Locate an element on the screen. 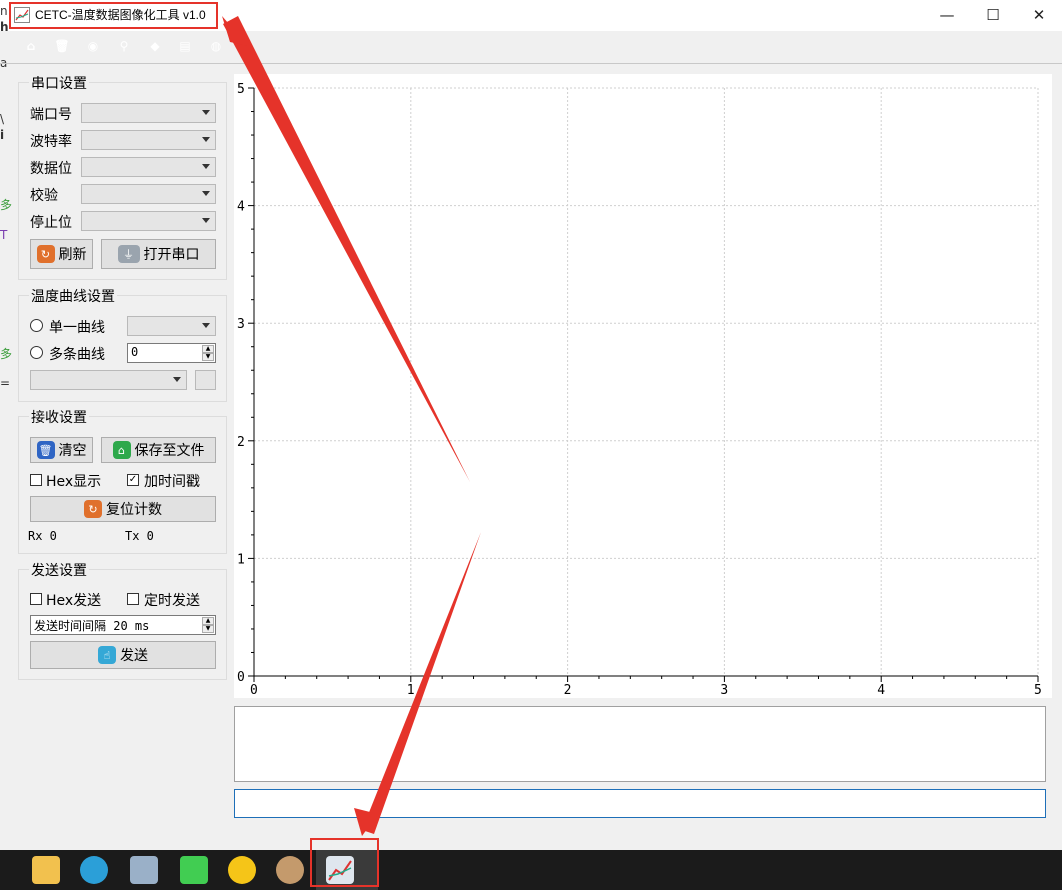 This screenshot has height=890, width=1062. annotation-arrow-down is located at coordinates (421, 683).